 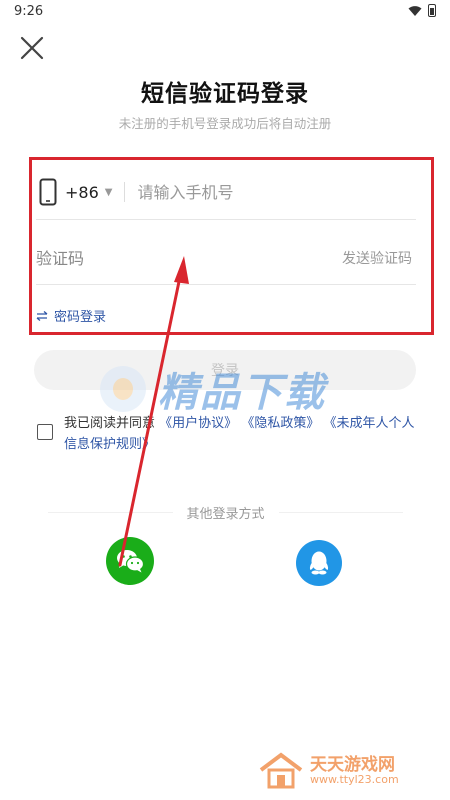 What do you see at coordinates (242, 434) in the screenshot?
I see `agreement-text: 我已阅读并同意 《用户协议》 《隐私政策》 《未成年人个人信息保护规则》` at bounding box center [242, 434].